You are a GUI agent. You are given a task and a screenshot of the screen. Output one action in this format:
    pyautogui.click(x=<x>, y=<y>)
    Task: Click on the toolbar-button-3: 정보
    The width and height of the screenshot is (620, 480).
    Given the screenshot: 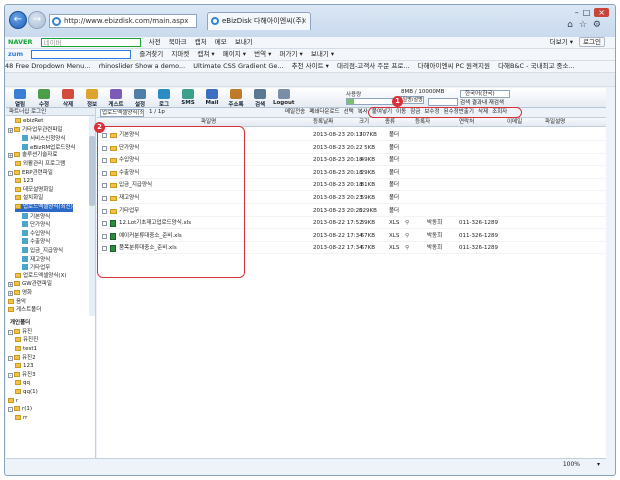 What is the action you would take?
    pyautogui.click(x=92, y=98)
    